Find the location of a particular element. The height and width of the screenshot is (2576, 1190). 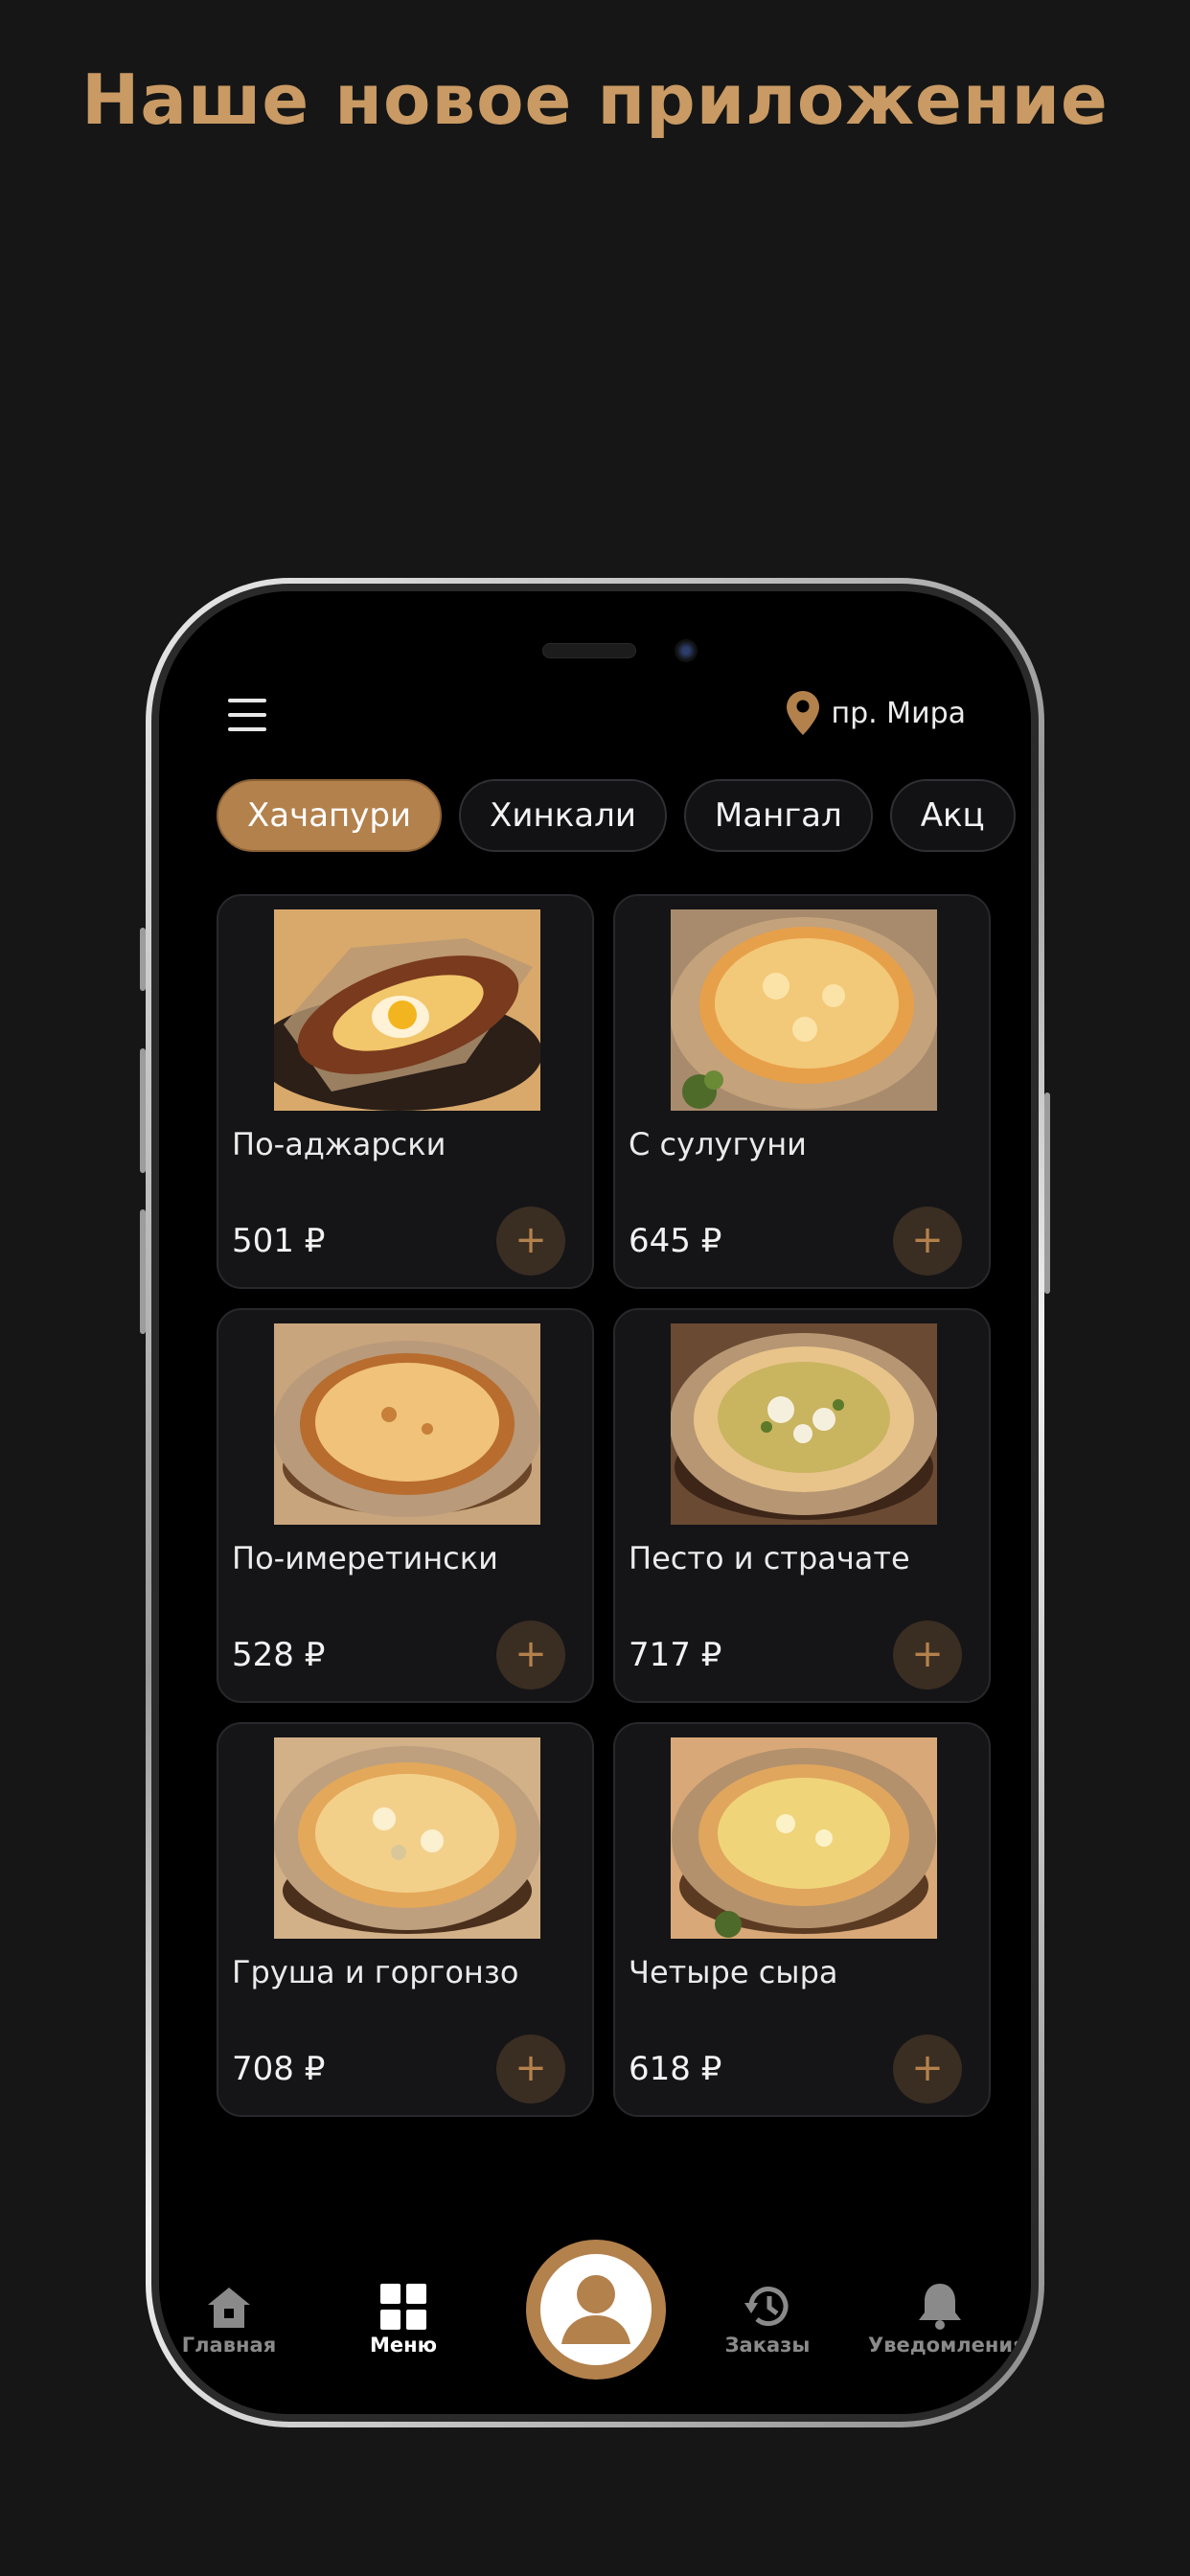

product-price: 618 ₽ is located at coordinates (676, 2069).